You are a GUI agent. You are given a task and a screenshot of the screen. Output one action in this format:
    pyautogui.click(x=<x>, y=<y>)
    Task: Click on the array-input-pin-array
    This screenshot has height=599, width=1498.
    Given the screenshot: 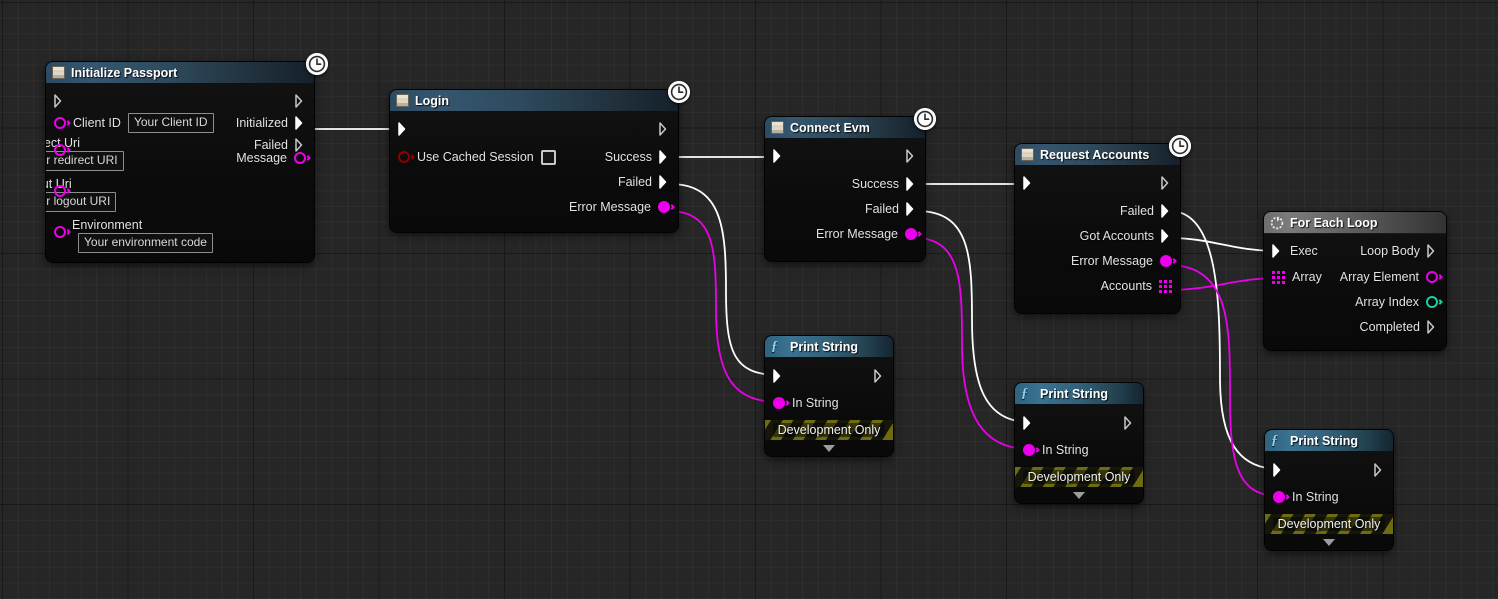 What is the action you would take?
    pyautogui.click(x=1278, y=277)
    